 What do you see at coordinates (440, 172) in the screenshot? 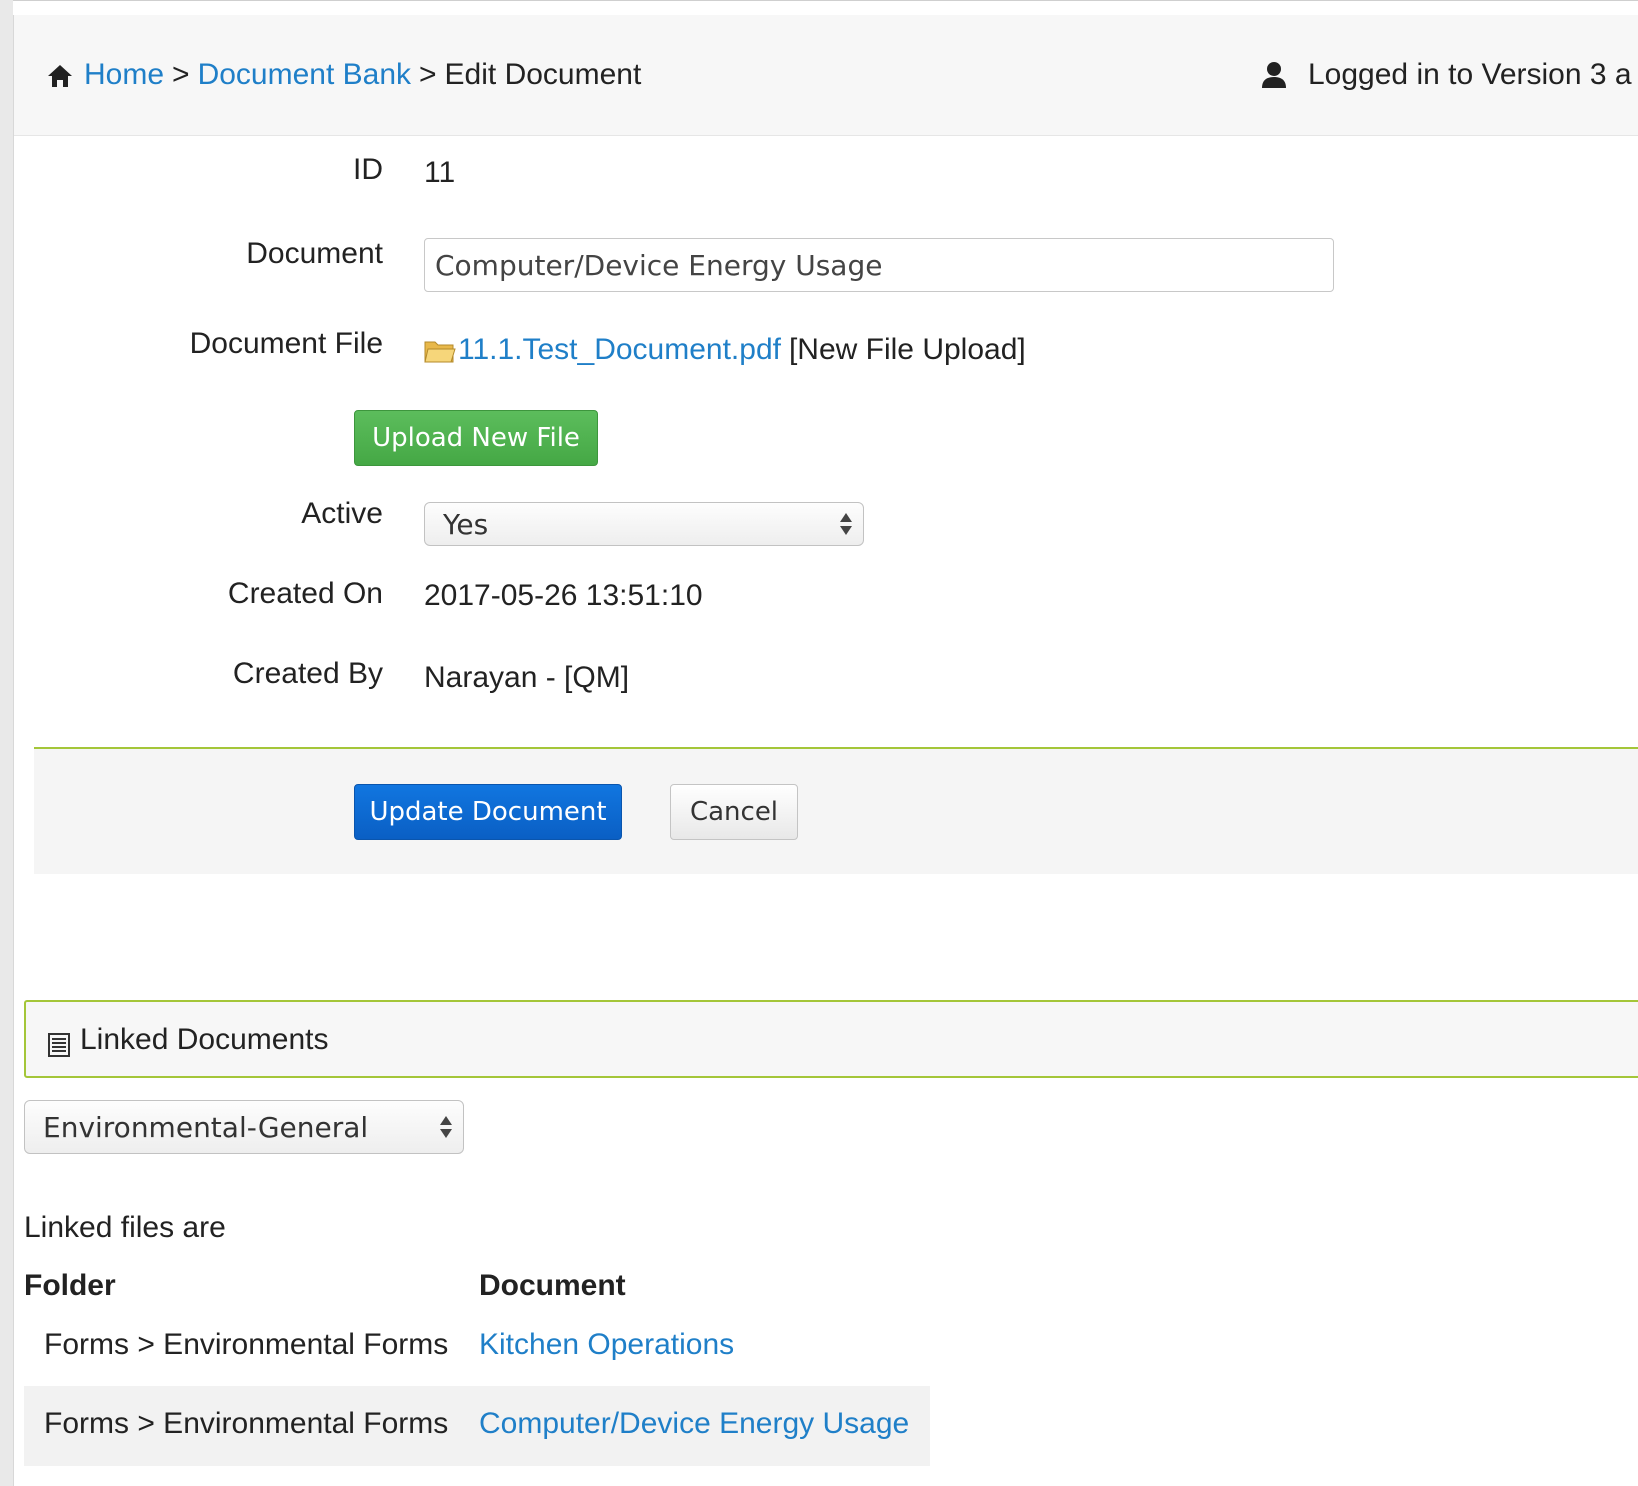
I see `id-value: 11` at bounding box center [440, 172].